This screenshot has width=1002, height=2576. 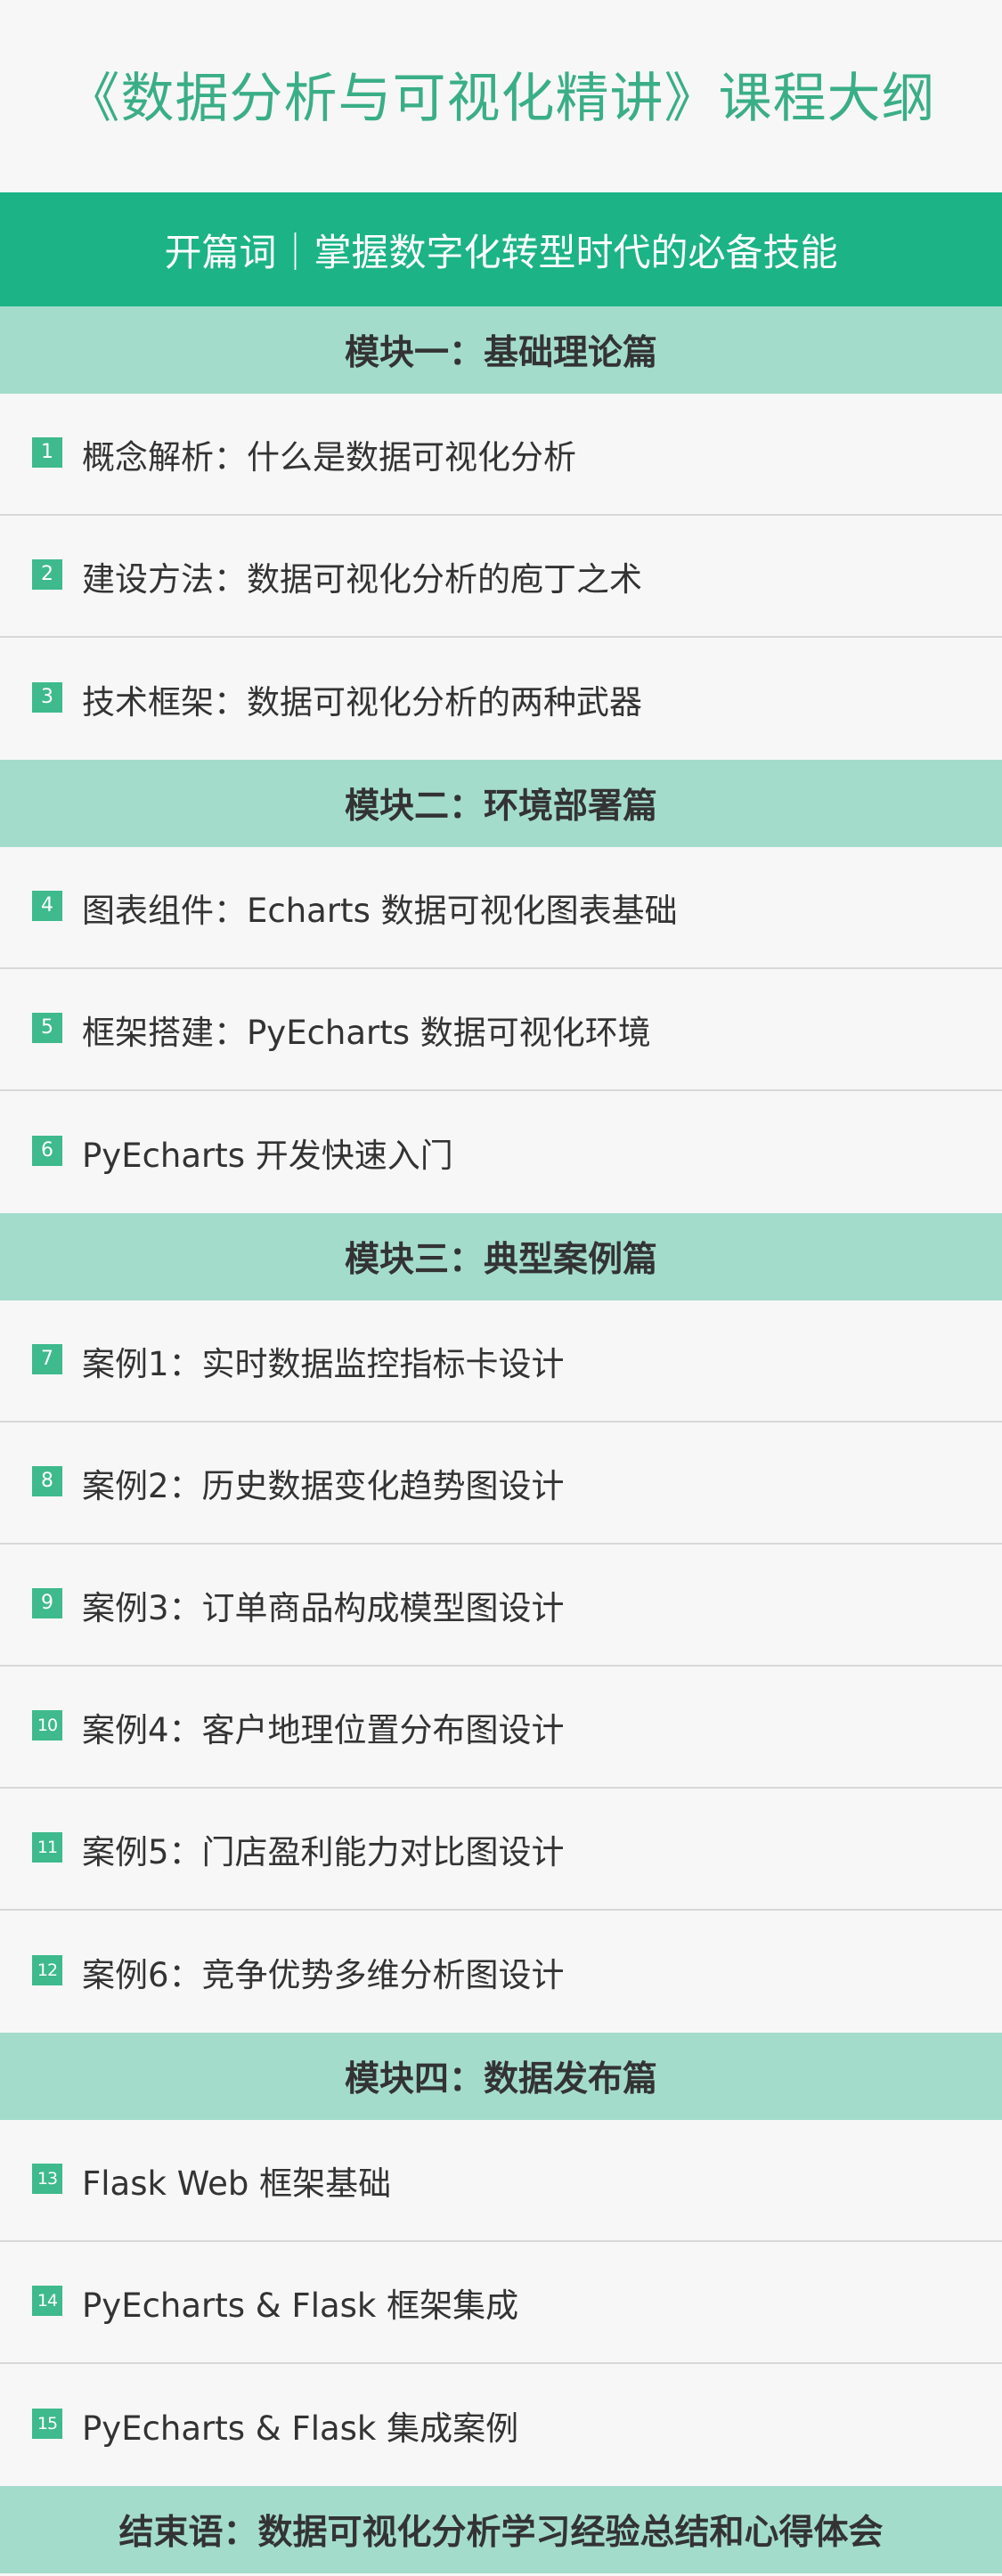 What do you see at coordinates (323, 1730) in the screenshot?
I see `item-title: 案例4：客户地理位置分布图设计` at bounding box center [323, 1730].